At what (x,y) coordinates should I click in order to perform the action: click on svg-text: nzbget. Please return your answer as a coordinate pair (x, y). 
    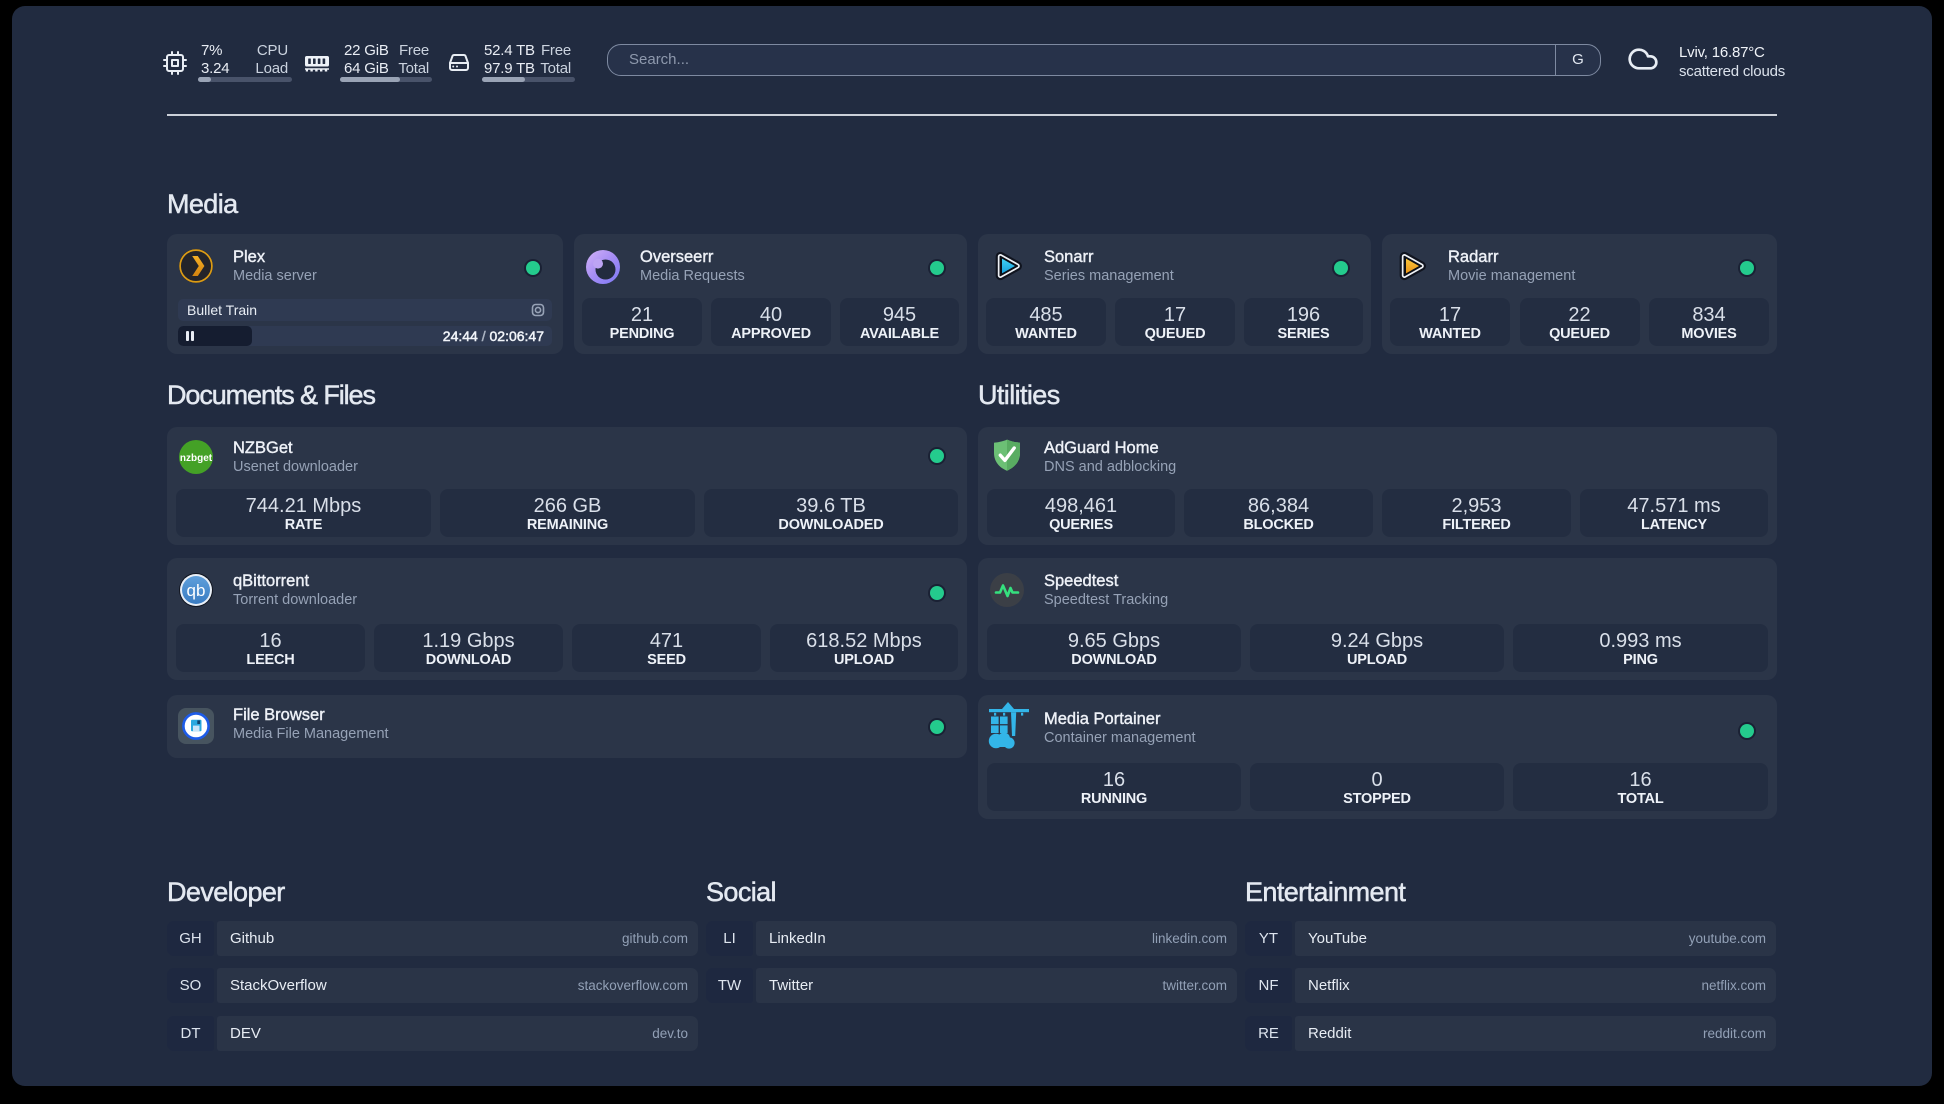
    Looking at the image, I should click on (196, 458).